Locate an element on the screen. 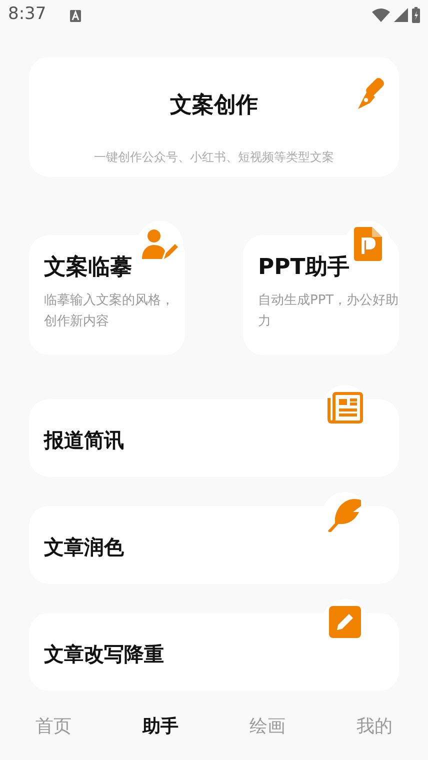 This screenshot has height=760, width=428. feature-card: 文案创作 一键创作公众号、小红书、短视频等类型文案 is located at coordinates (214, 117).